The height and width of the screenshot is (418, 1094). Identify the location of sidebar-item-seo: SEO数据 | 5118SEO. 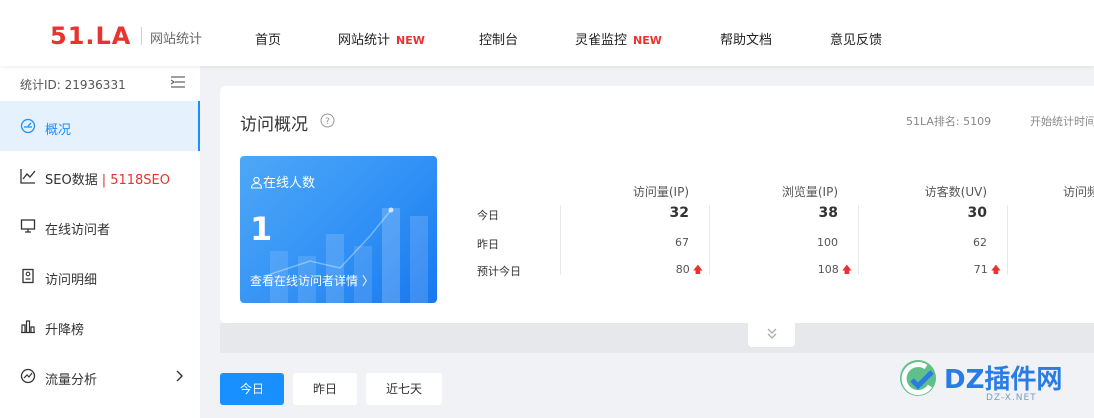
(100, 176).